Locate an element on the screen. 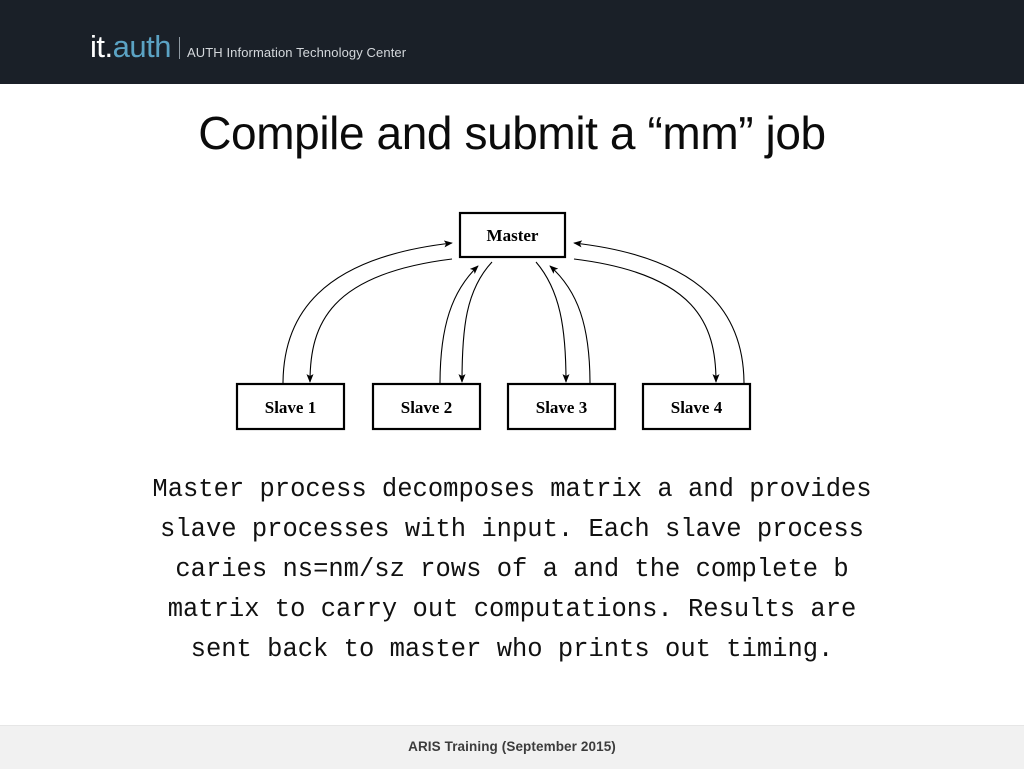  node-slave-2: Slave 2 is located at coordinates (426, 406).